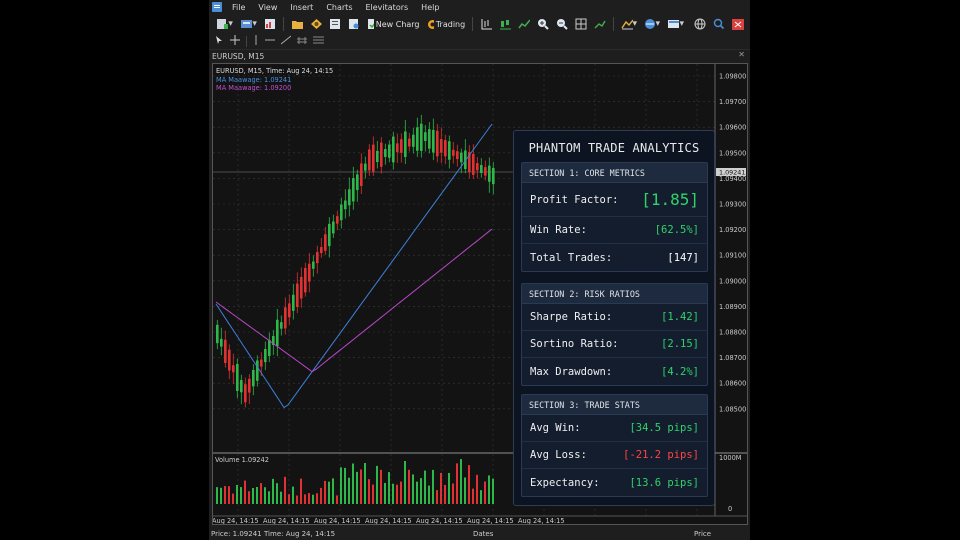 Image resolution: width=960 pixels, height=540 pixels. I want to click on ma-fast-label: MA Maawage: 1.09241, so click(254, 79).